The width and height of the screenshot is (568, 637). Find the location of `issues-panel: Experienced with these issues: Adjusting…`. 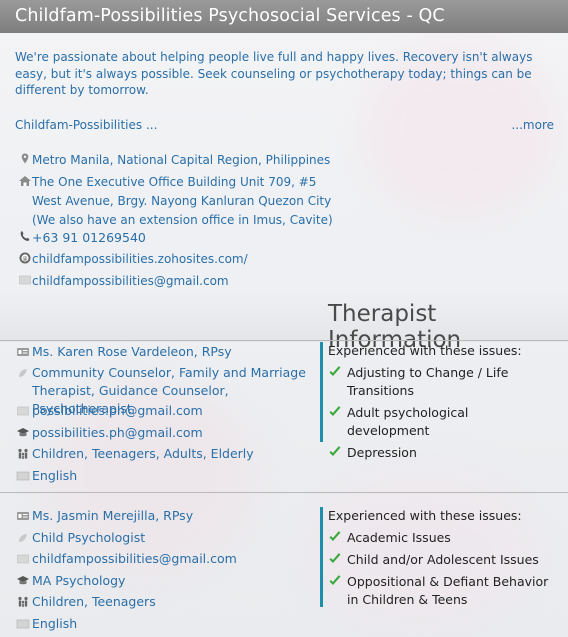

issues-panel: Experienced with these issues: Adjusting… is located at coordinates (435, 401).